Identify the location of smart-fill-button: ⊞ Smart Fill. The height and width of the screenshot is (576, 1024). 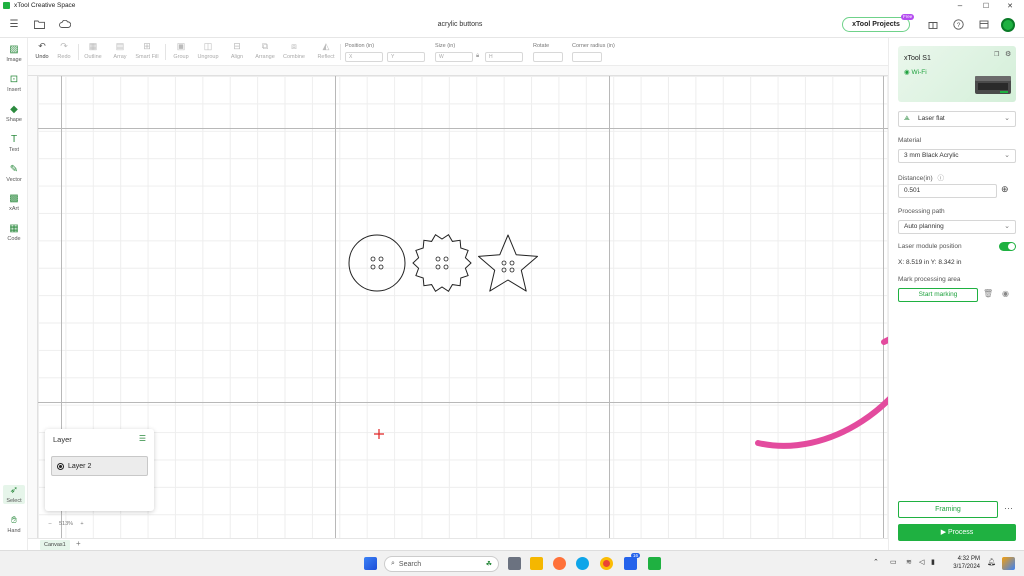
(147, 50).